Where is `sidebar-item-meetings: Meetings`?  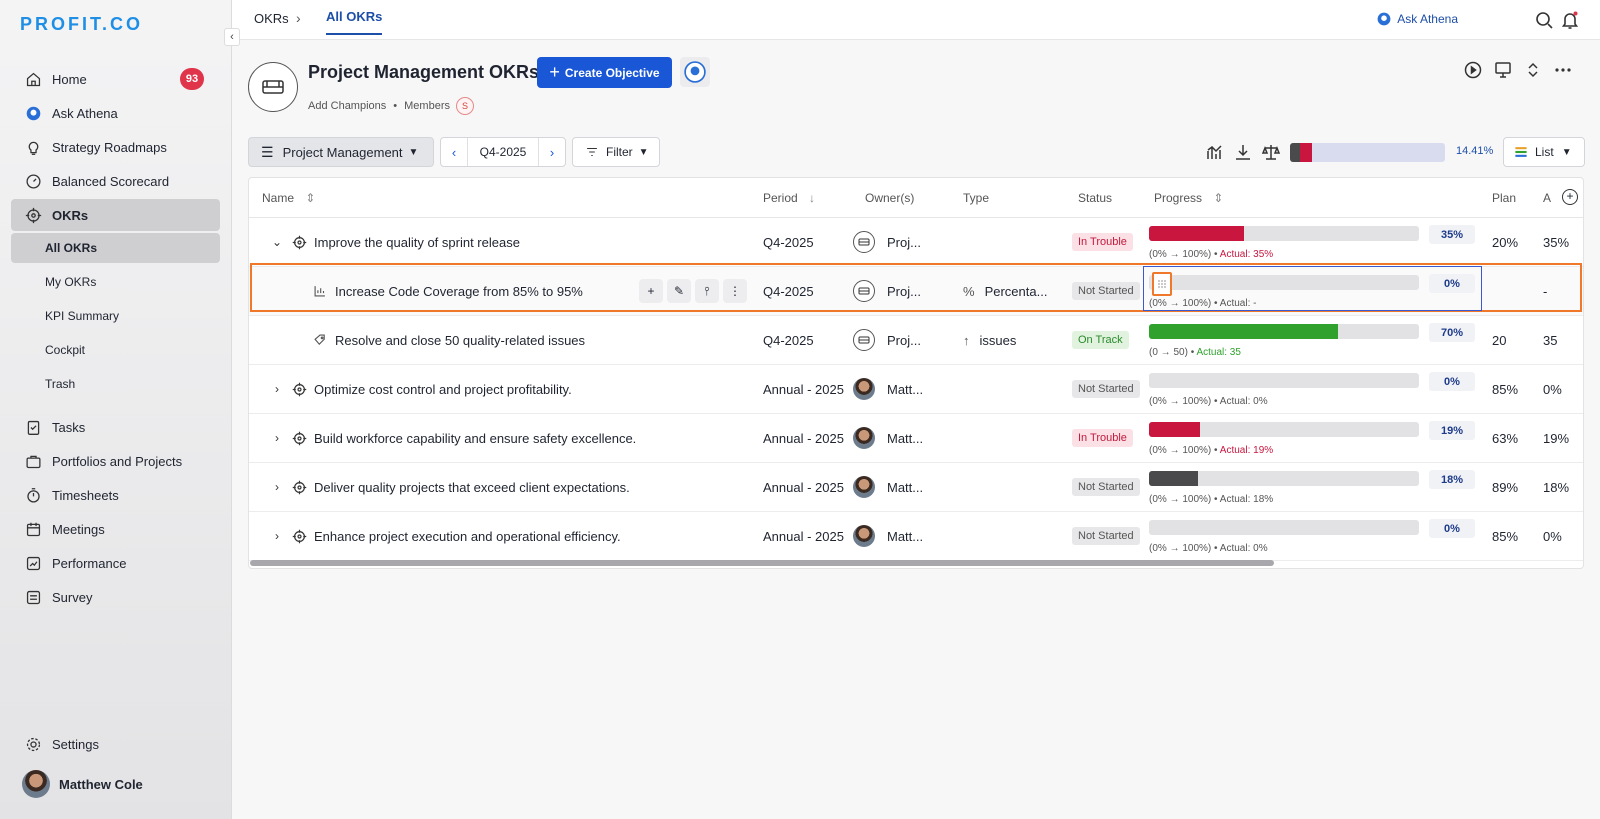
sidebar-item-meetings: Meetings is located at coordinates (115, 529).